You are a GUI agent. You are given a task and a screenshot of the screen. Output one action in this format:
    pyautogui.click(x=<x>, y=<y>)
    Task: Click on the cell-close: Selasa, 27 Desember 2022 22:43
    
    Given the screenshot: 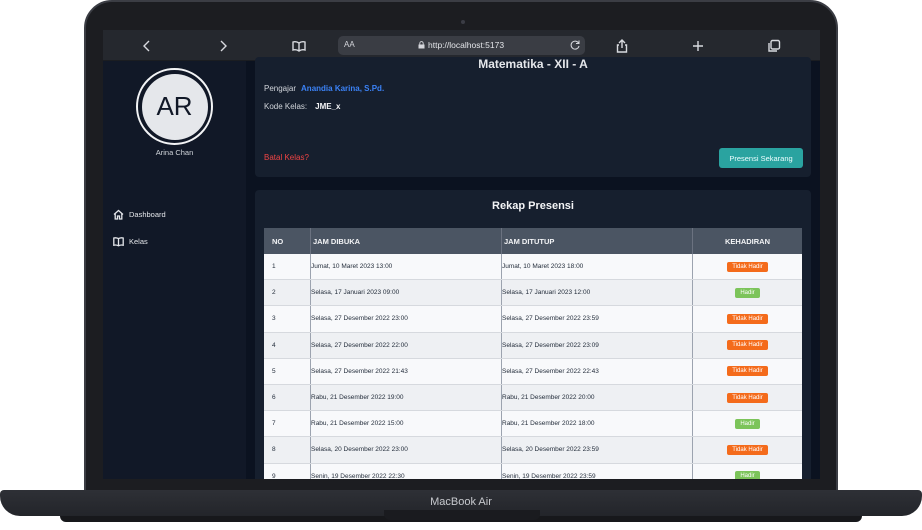 What is the action you would take?
    pyautogui.click(x=596, y=371)
    